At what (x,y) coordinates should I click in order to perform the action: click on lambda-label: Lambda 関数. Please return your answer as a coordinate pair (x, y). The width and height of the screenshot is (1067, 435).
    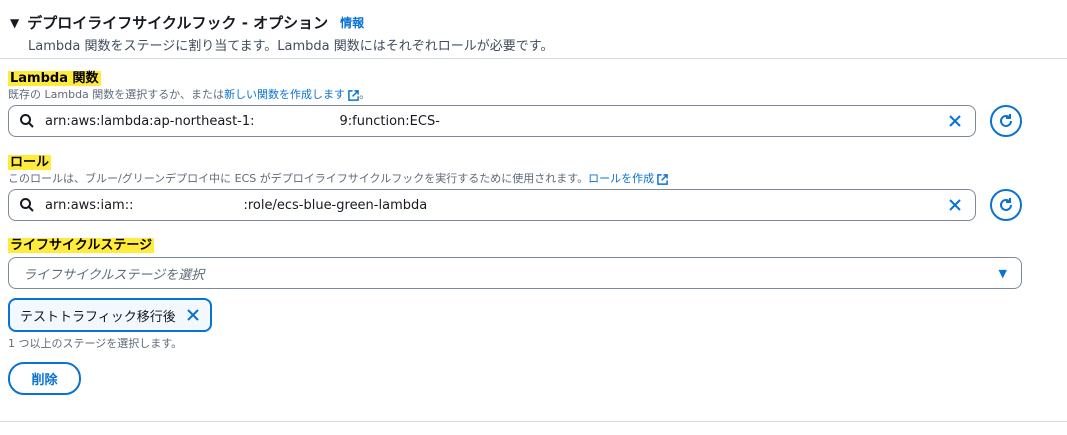
    Looking at the image, I should click on (54, 78).